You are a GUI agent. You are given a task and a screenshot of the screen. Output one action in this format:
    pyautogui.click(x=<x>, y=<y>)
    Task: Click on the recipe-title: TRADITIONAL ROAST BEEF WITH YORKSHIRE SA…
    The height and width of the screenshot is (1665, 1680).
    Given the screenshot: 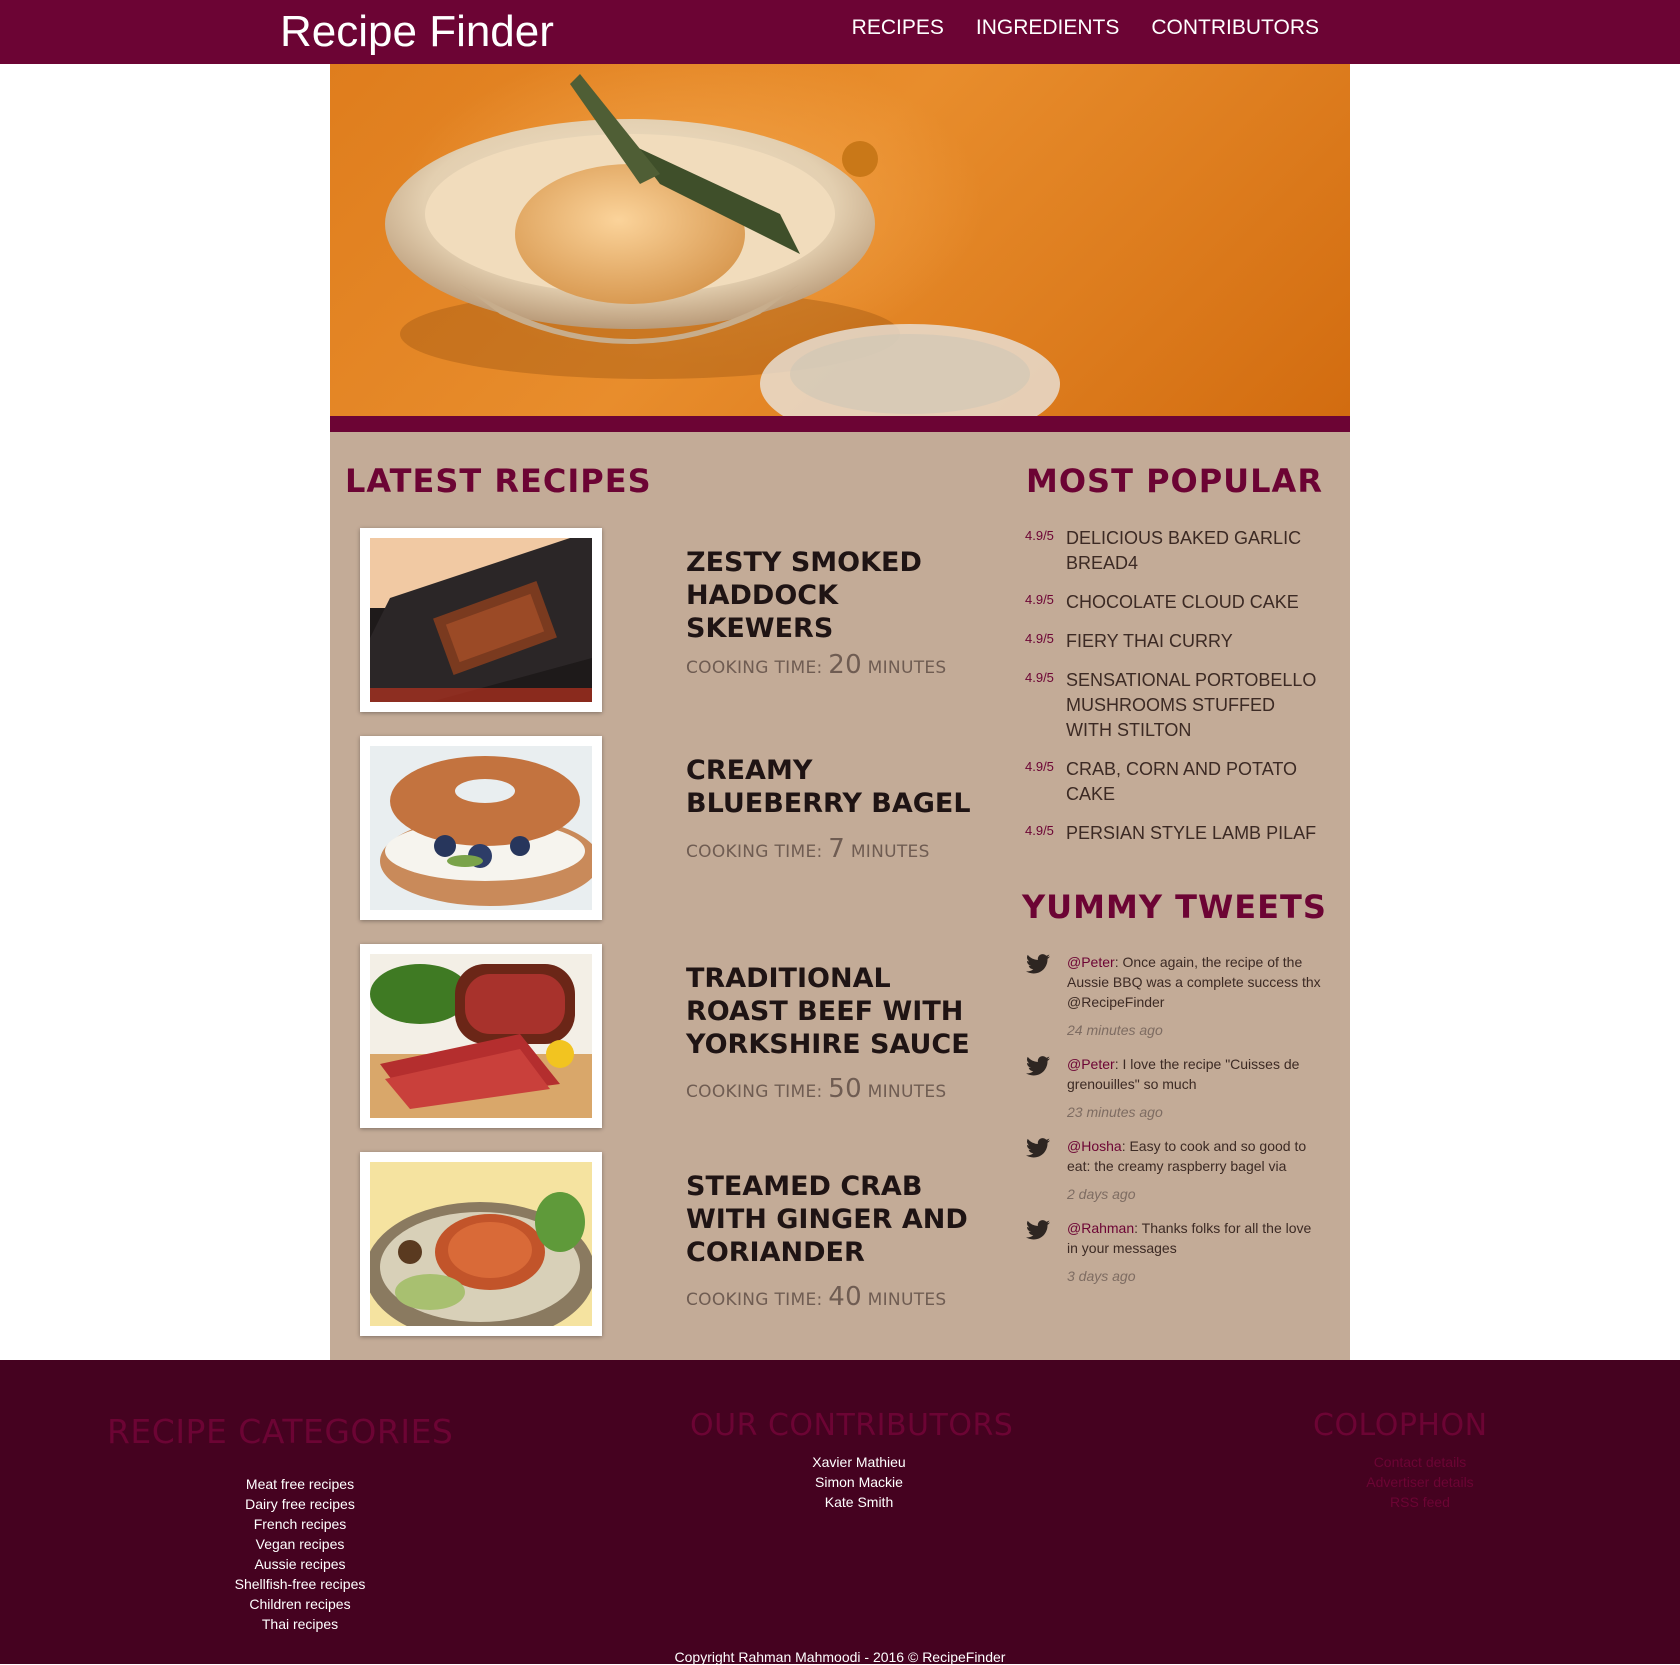 What is the action you would take?
    pyautogui.click(x=831, y=1011)
    